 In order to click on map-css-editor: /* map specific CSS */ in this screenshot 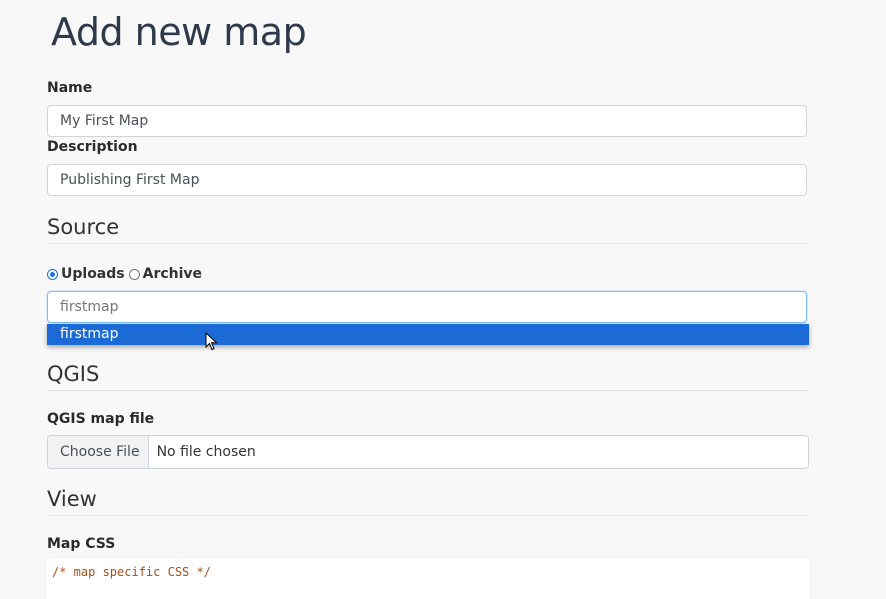, I will do `click(428, 579)`.